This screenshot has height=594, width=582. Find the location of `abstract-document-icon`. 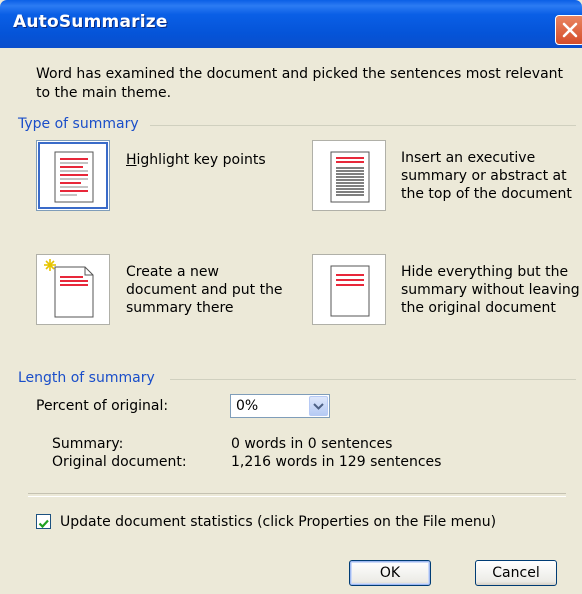

abstract-document-icon is located at coordinates (350, 177).